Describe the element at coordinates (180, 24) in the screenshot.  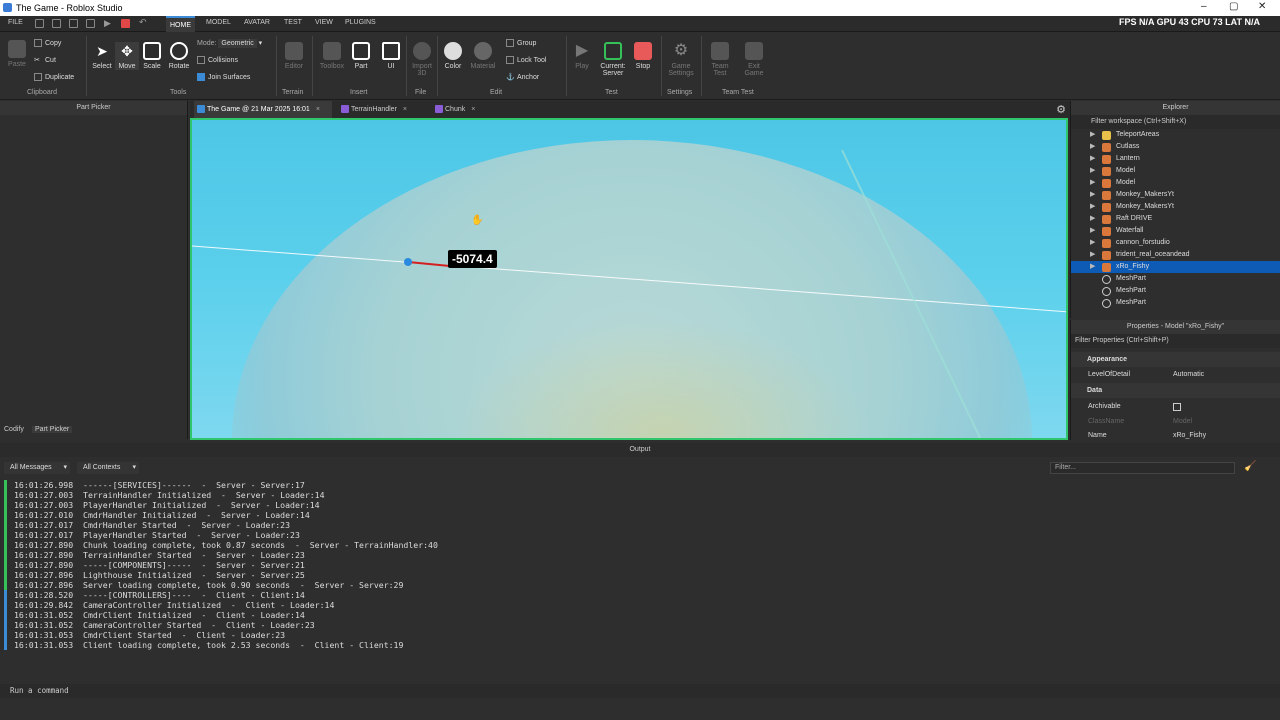
I see `menu-home: HOME` at that location.